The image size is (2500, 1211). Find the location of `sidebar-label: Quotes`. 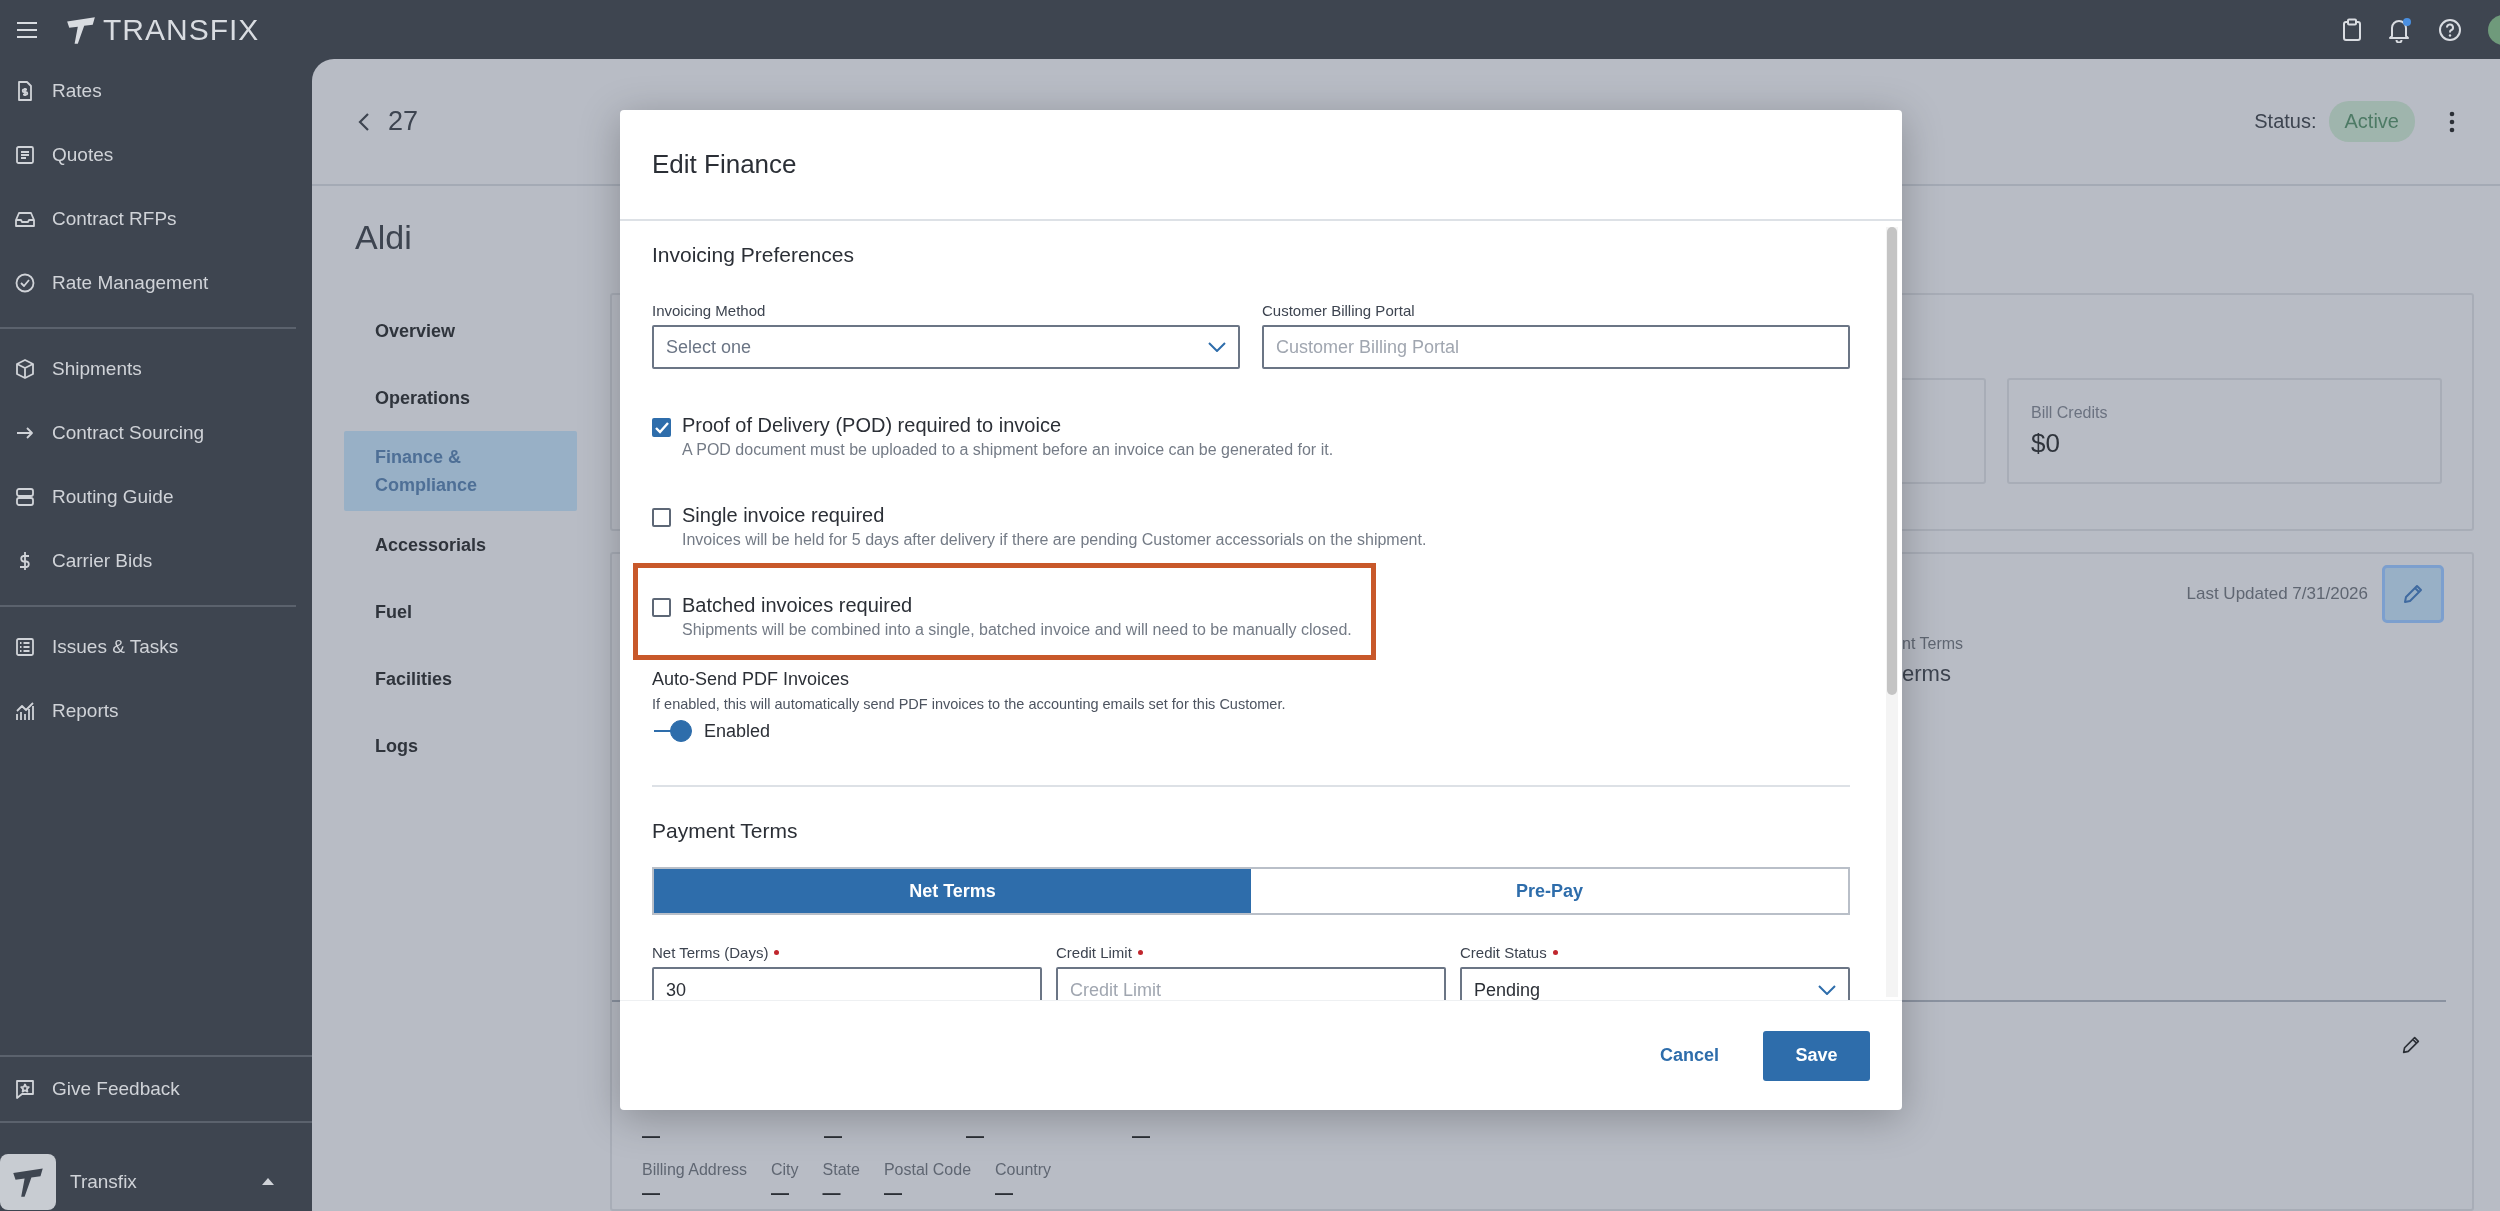

sidebar-label: Quotes is located at coordinates (83, 155).